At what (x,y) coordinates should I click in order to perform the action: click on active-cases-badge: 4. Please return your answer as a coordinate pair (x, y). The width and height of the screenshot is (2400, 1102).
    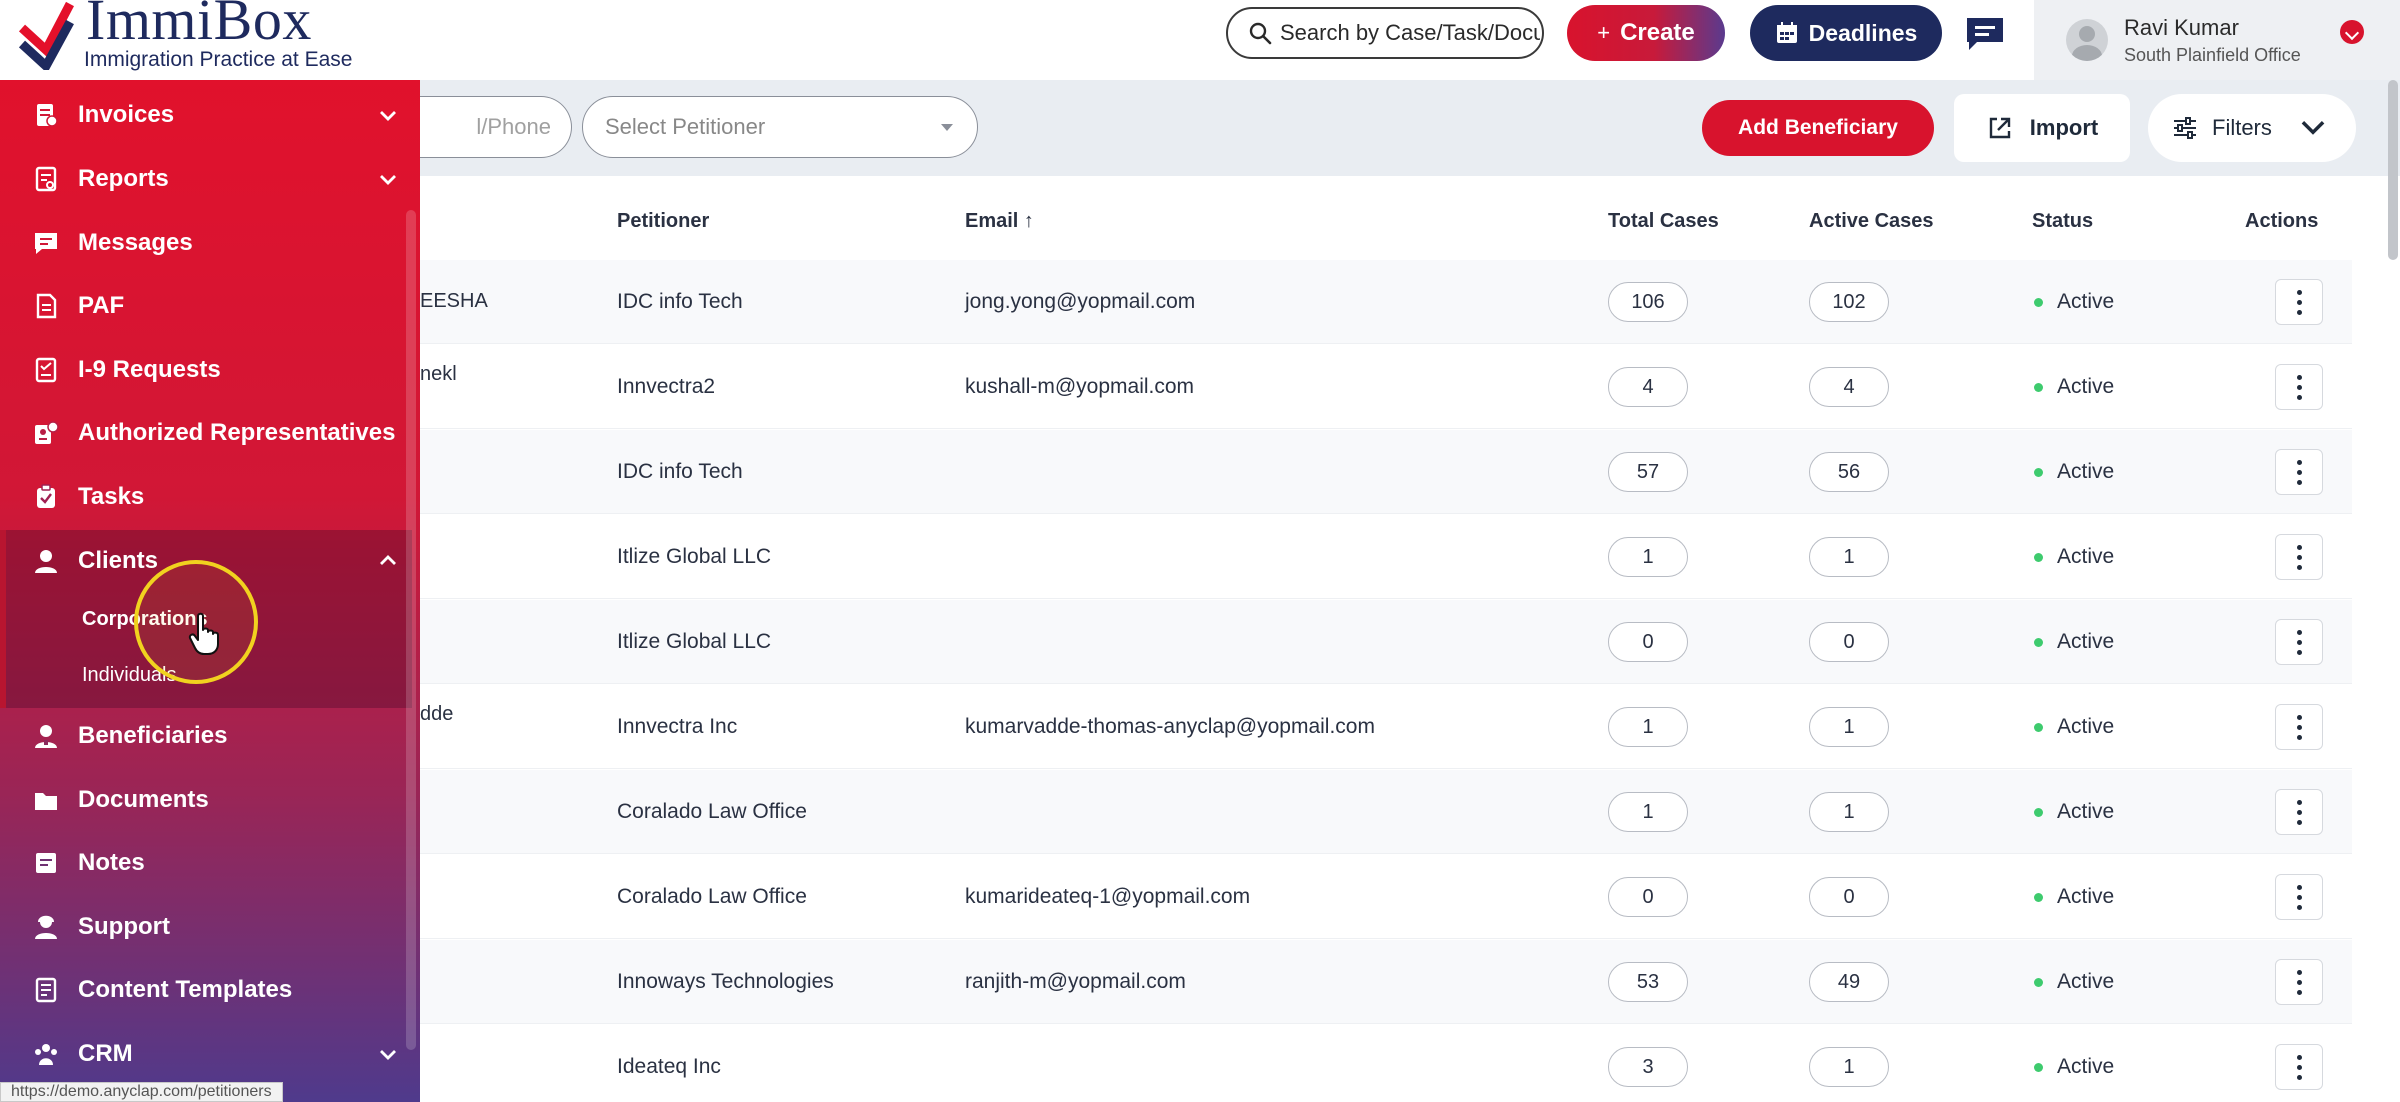
    Looking at the image, I should click on (1849, 387).